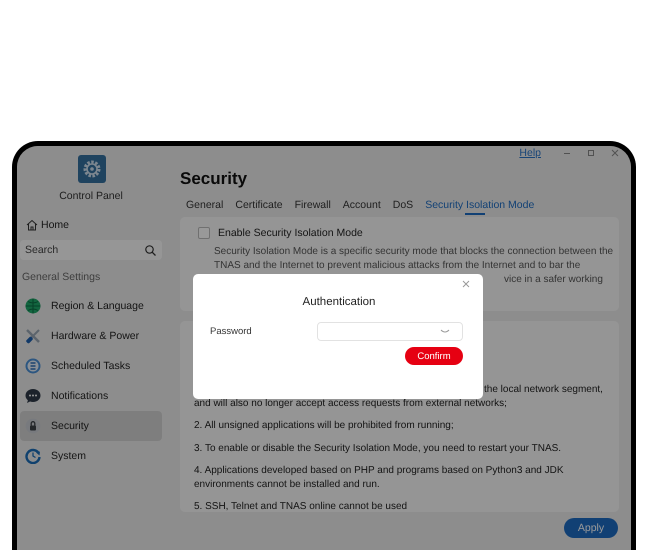 Image resolution: width=648 pixels, height=550 pixels. Describe the element at coordinates (259, 208) in the screenshot. I see `tab: Certificate` at that location.